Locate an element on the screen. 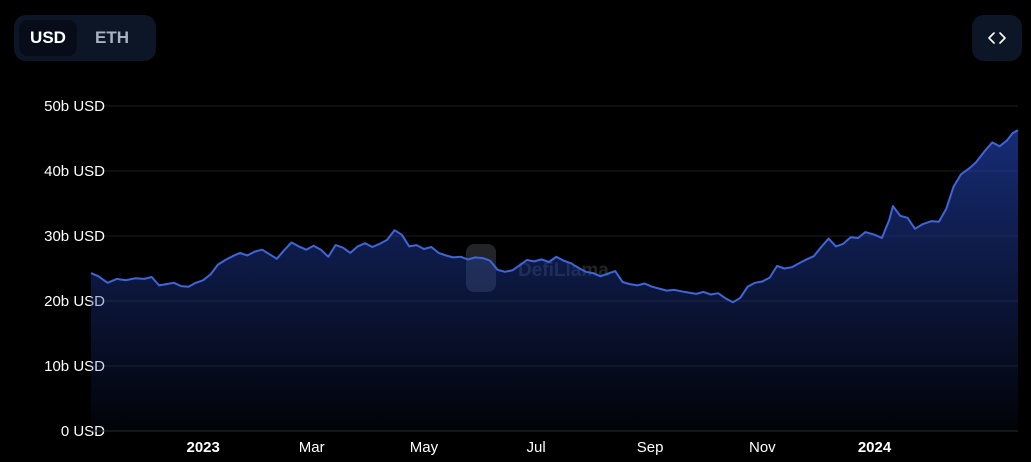  x-axis: 2023 Mar May Jul Sep Nov 2024 is located at coordinates (539, 447).